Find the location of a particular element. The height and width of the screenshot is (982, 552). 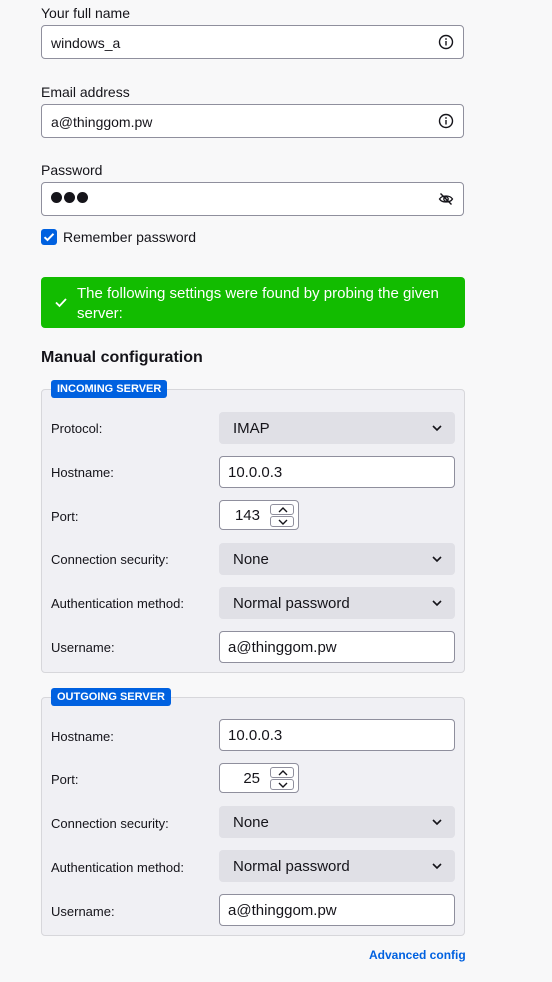

incoming-port-input: 143 is located at coordinates (259, 515).